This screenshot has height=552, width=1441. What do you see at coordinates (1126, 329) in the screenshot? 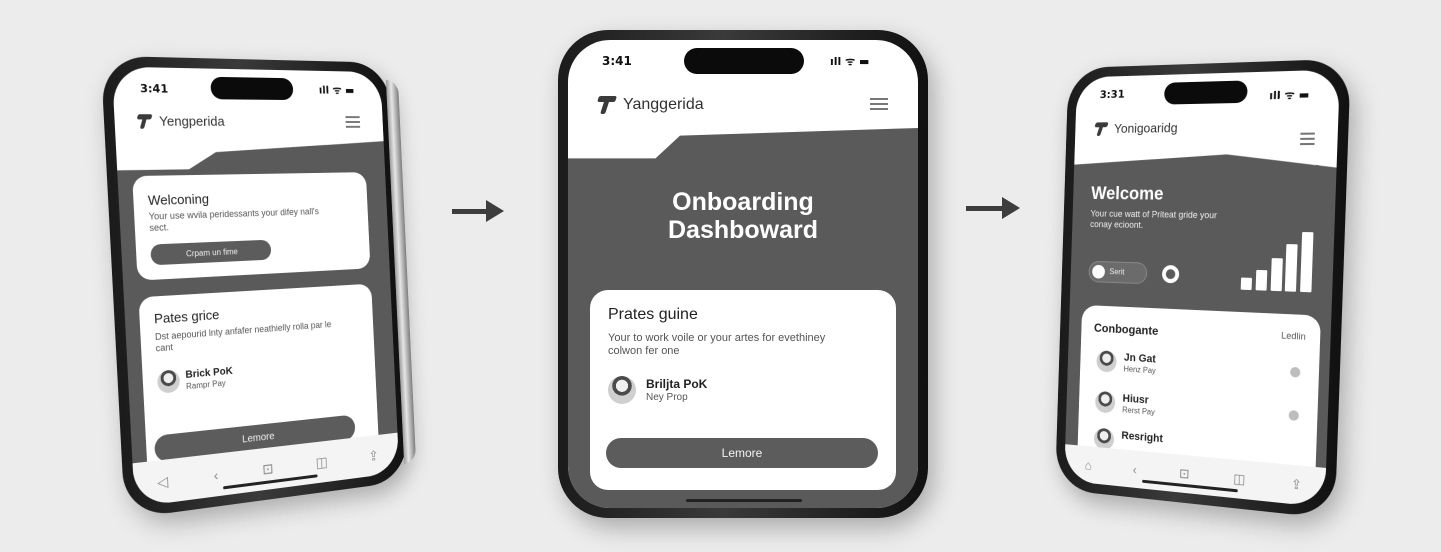
I see `list-title: Conbogante` at bounding box center [1126, 329].